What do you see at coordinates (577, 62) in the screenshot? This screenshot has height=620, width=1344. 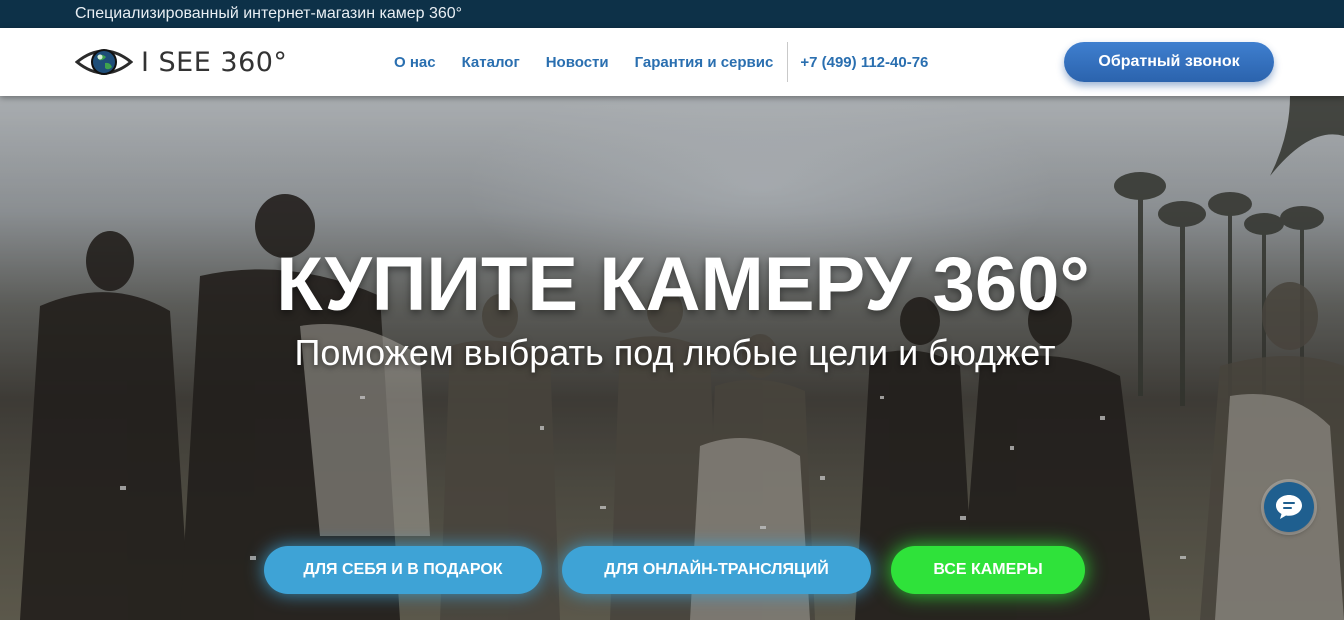 I see `nav-item-news: Новости` at bounding box center [577, 62].